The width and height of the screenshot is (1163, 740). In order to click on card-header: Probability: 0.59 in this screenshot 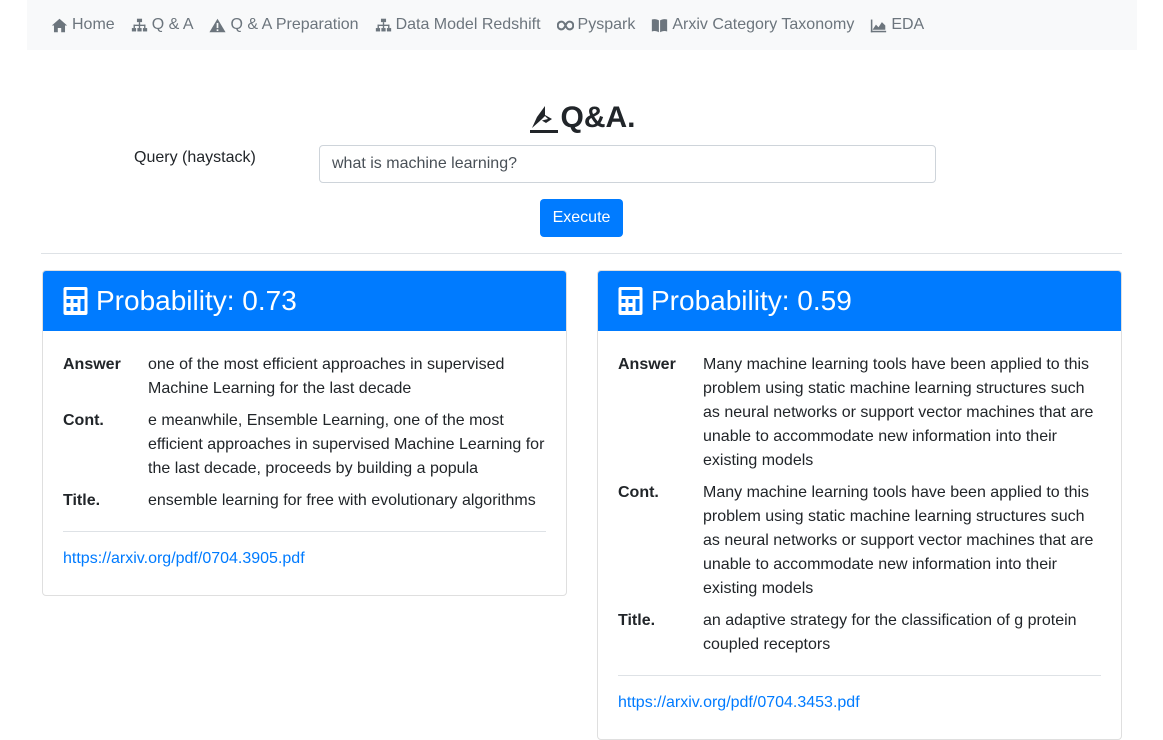, I will do `click(859, 301)`.